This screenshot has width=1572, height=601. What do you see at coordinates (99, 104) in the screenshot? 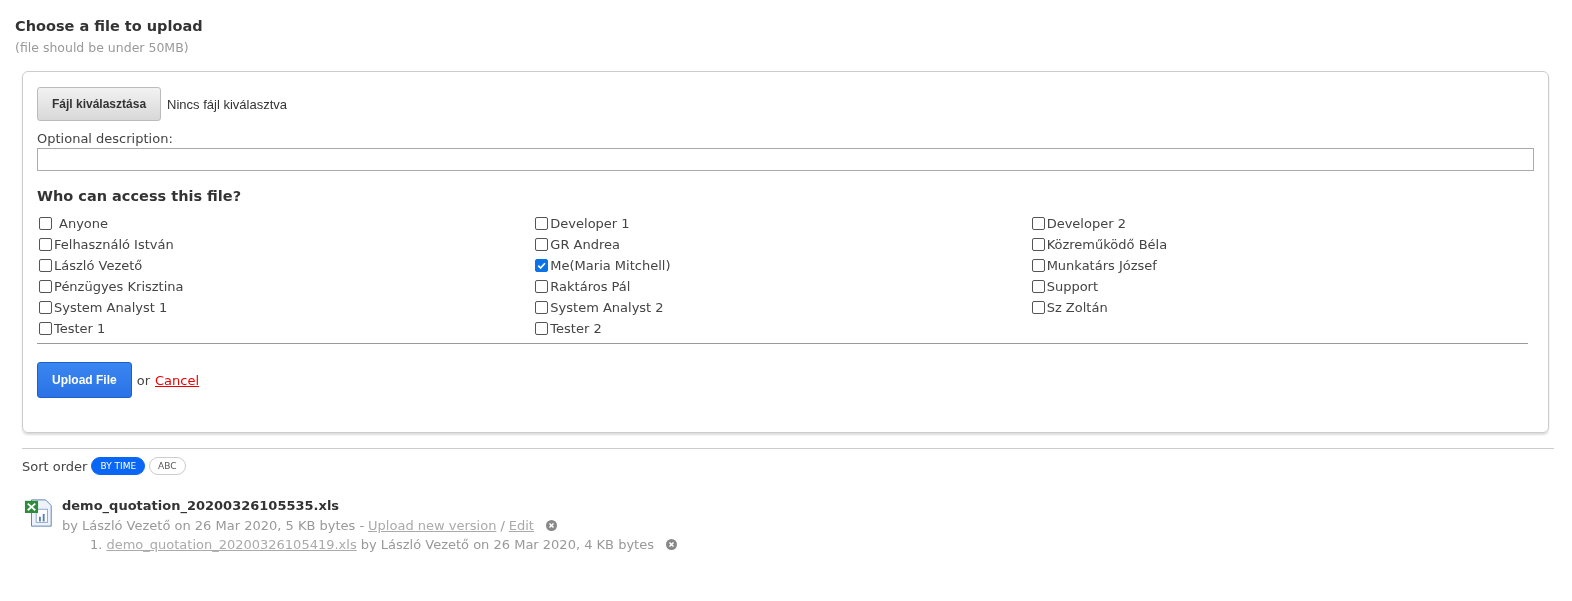
I see `choose-file-button: Fájl kiválasztása` at bounding box center [99, 104].